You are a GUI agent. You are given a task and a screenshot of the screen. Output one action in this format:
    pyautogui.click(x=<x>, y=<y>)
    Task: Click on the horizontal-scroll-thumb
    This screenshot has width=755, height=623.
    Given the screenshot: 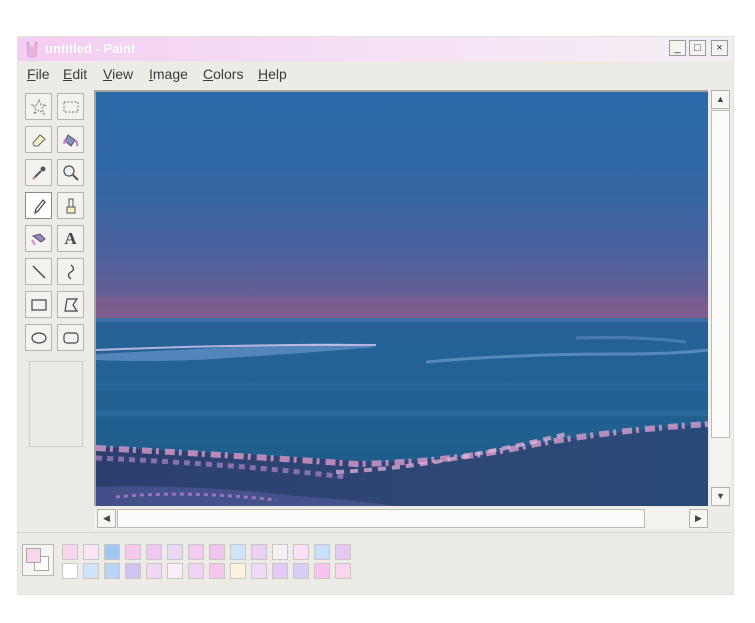 What is the action you would take?
    pyautogui.click(x=381, y=518)
    